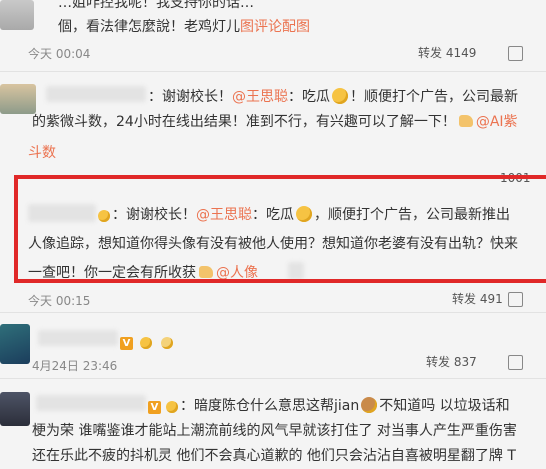 Image resolution: width=546 pixels, height=469 pixels. What do you see at coordinates (275, 27) in the screenshot?
I see `image-comment-link: 图评论配图` at bounding box center [275, 27].